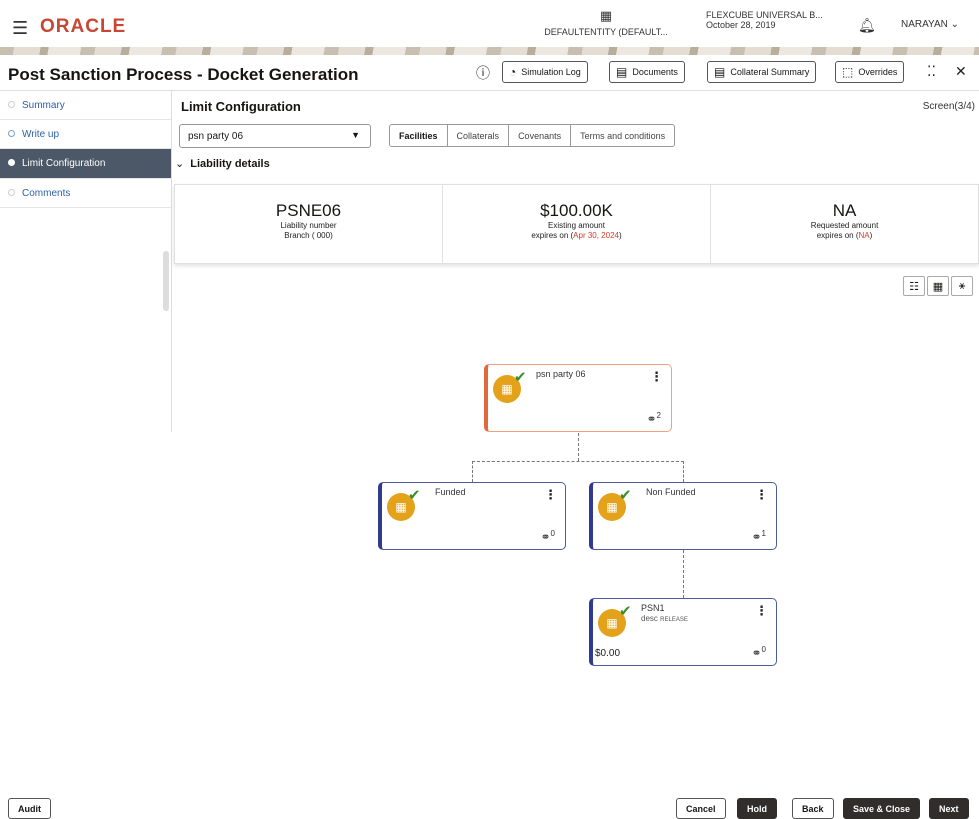 Image resolution: width=979 pixels, height=819 pixels. I want to click on requested-amount-card: NA Requested amount expires on (NA), so click(844, 224).